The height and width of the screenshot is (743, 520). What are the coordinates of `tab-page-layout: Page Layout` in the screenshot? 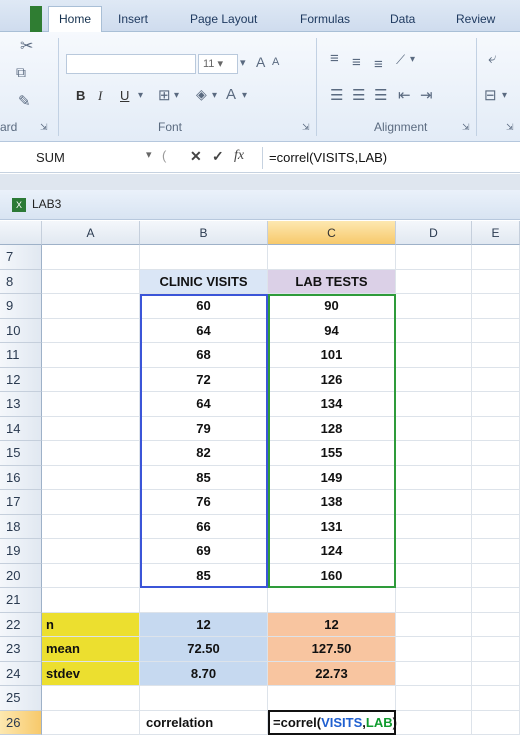 It's located at (223, 19).